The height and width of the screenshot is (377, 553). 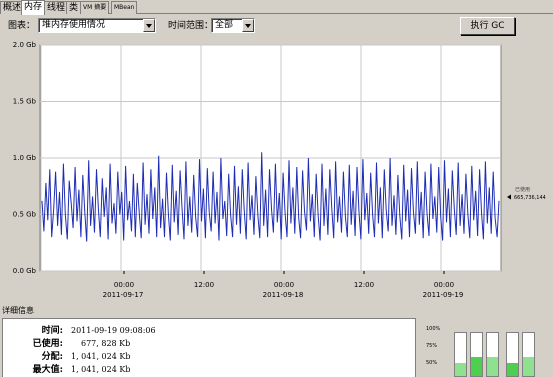 I want to click on detail-row-committed: 分配: 1, 041, 024 Kb, so click(x=153, y=357).